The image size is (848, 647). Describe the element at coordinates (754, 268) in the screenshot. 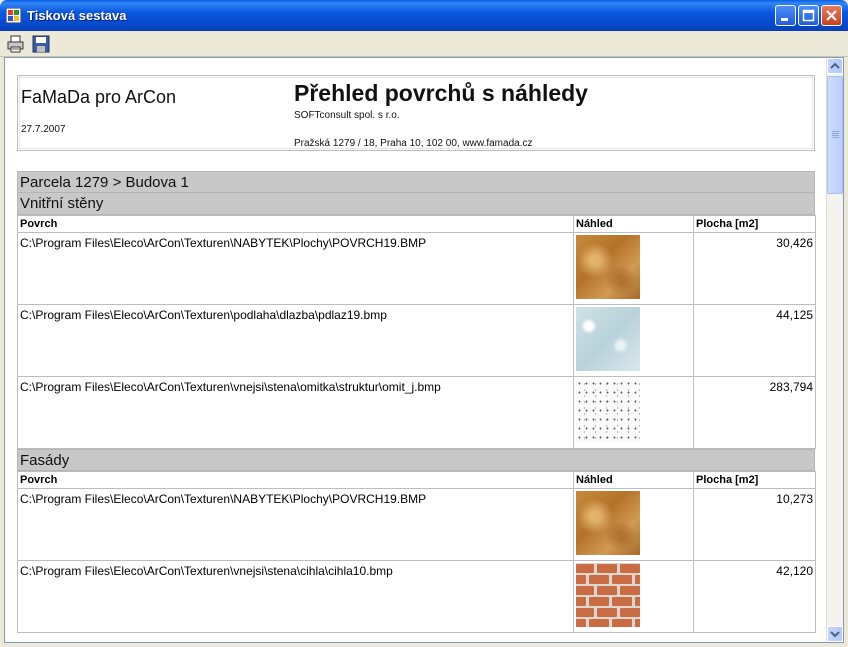

I see `surface-area: 30,426` at that location.